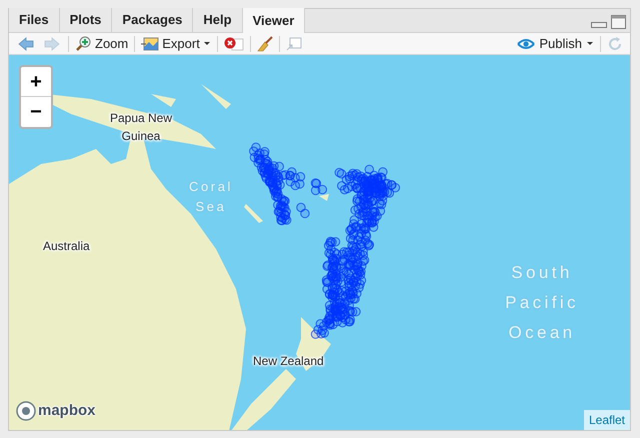  Describe the element at coordinates (526, 44) in the screenshot. I see `eye-icon` at that location.